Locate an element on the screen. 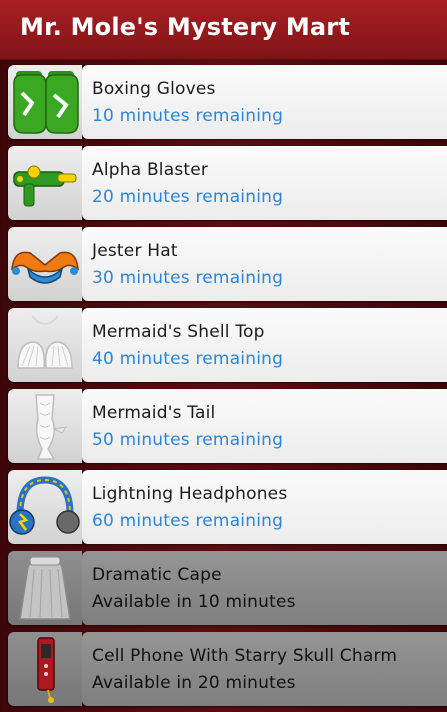 The image size is (447, 712). item-status: 20 minutes remaining is located at coordinates (188, 197).